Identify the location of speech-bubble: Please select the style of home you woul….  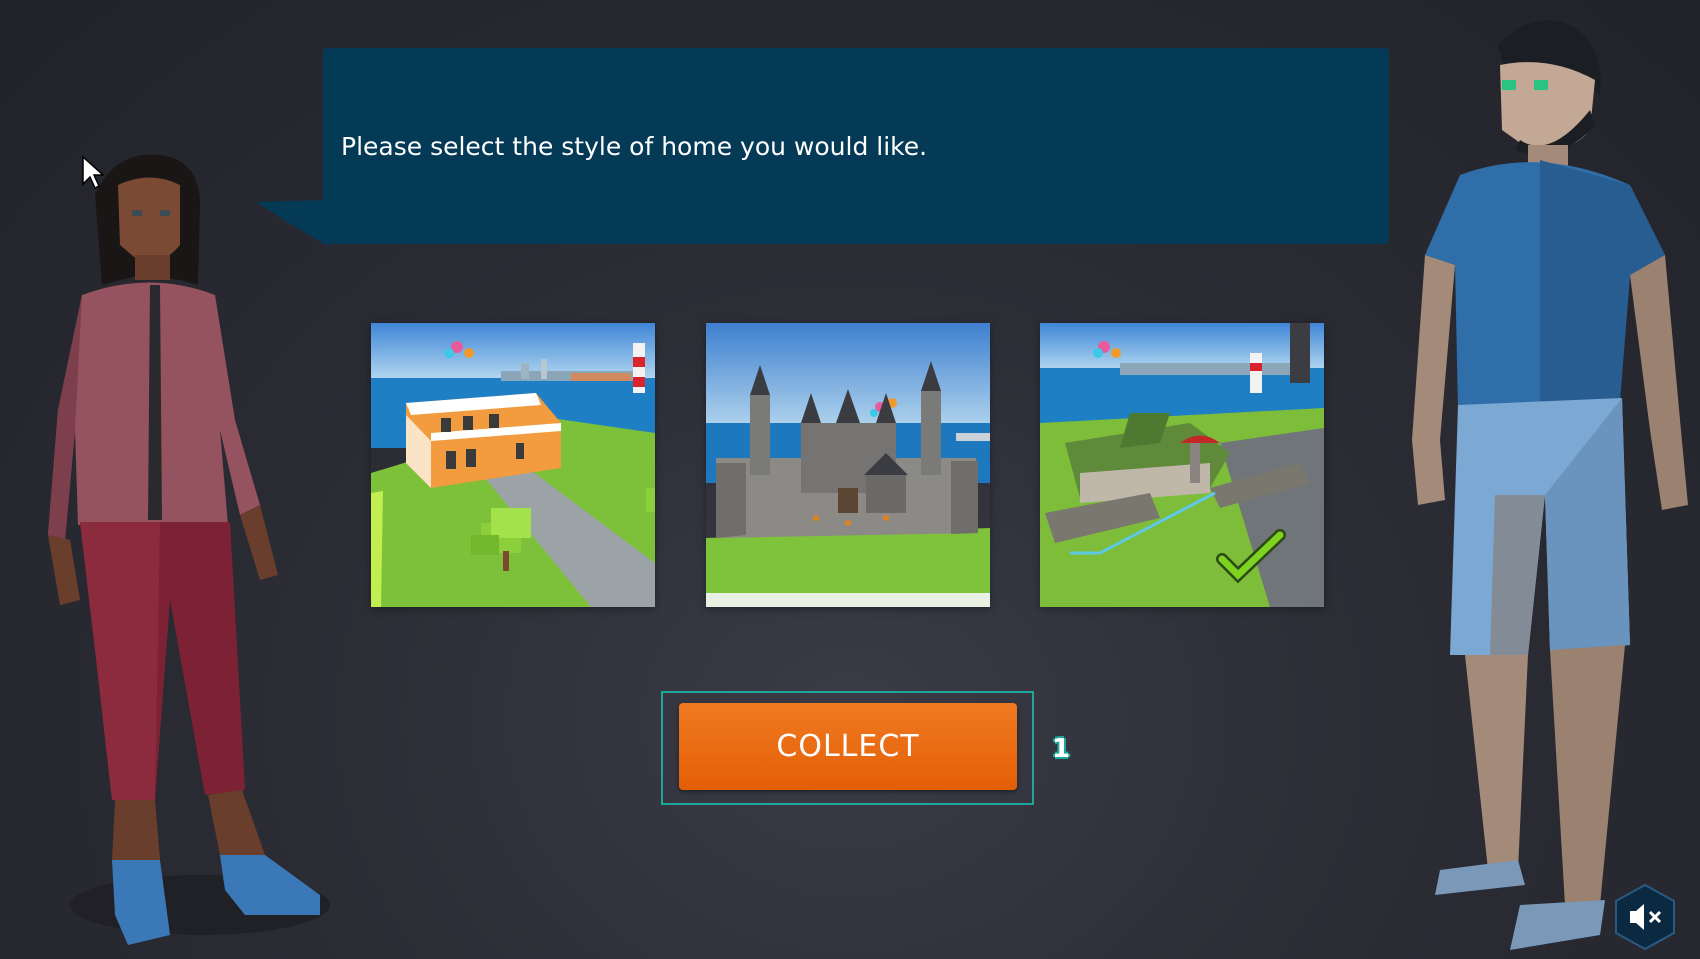
(856, 146).